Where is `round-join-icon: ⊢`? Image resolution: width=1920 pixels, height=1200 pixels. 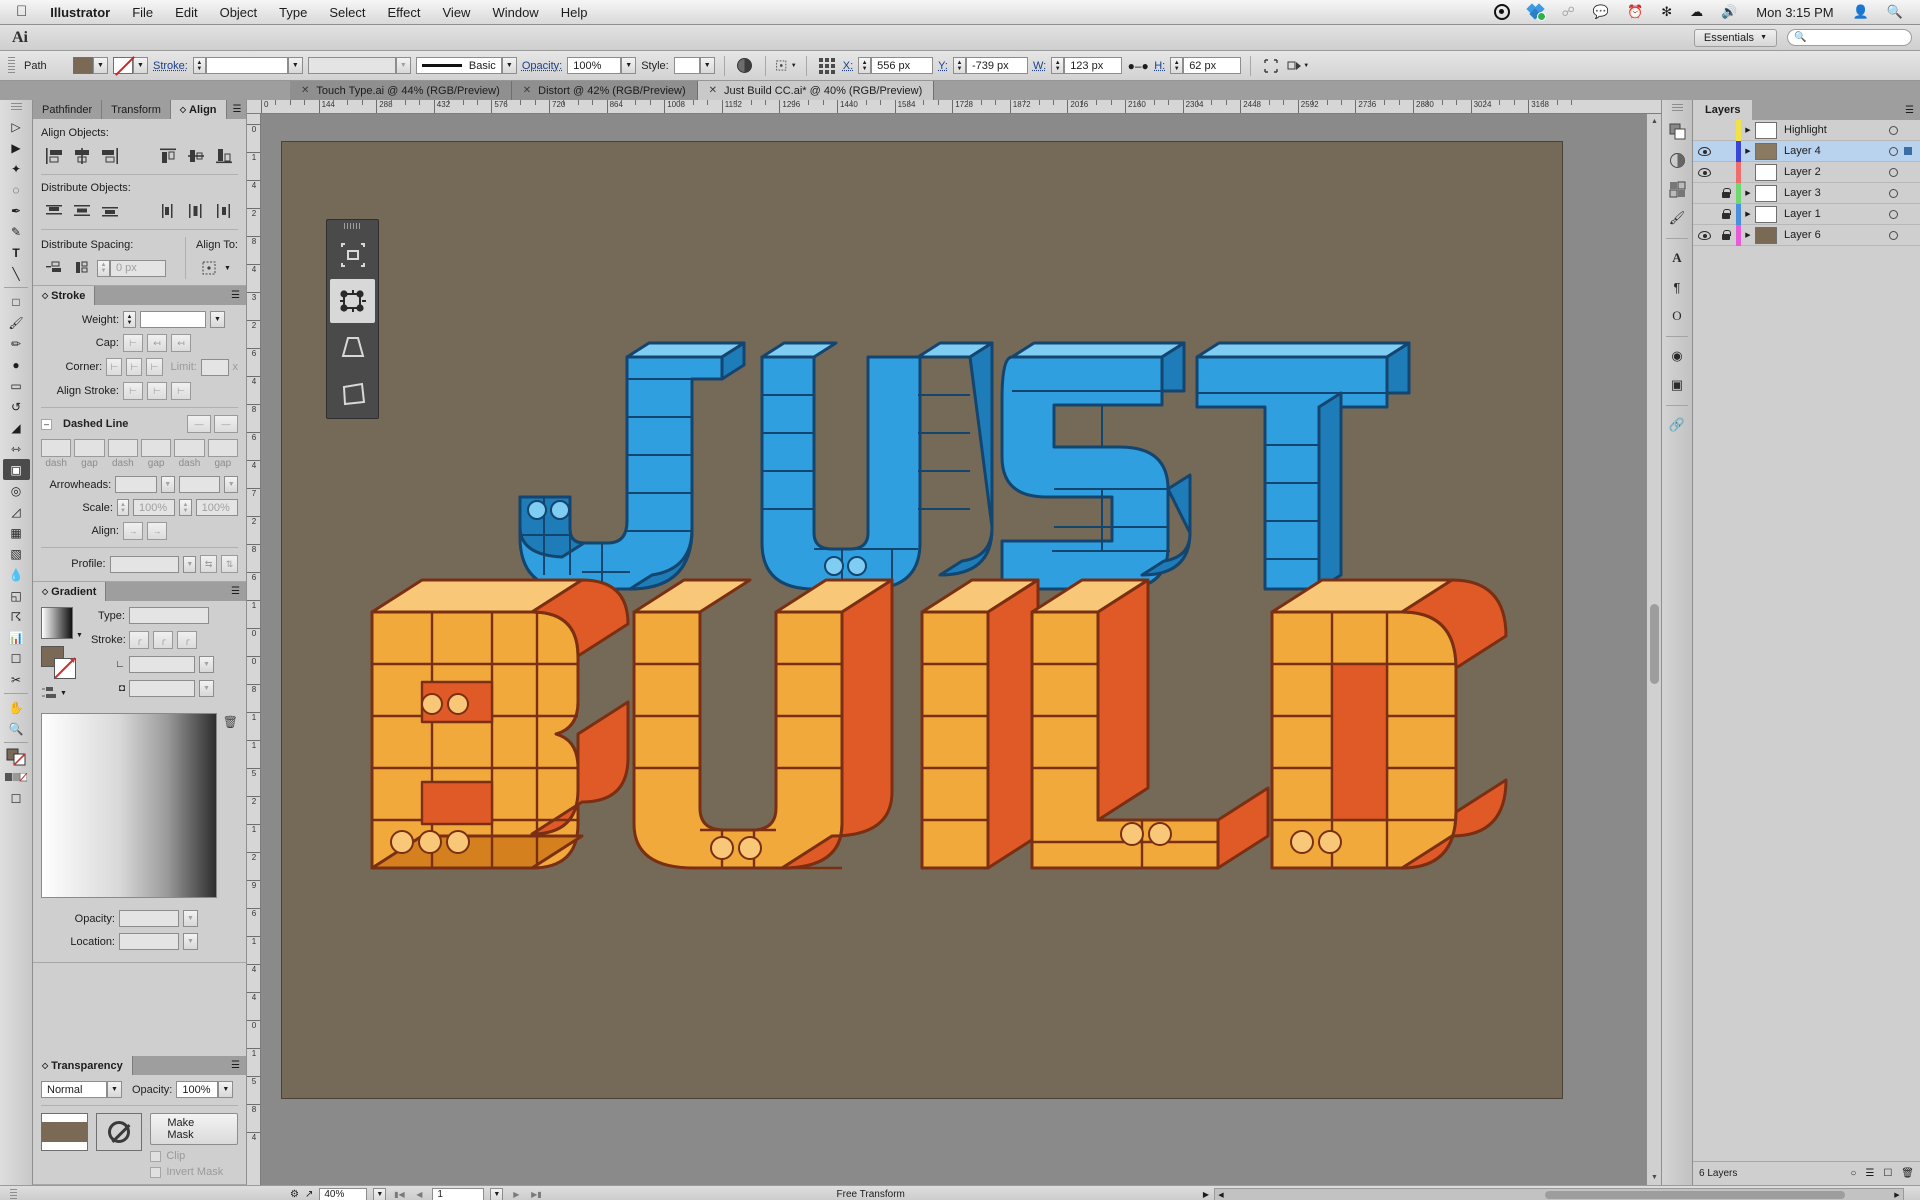
round-join-icon: ⊢ is located at coordinates (134, 367).